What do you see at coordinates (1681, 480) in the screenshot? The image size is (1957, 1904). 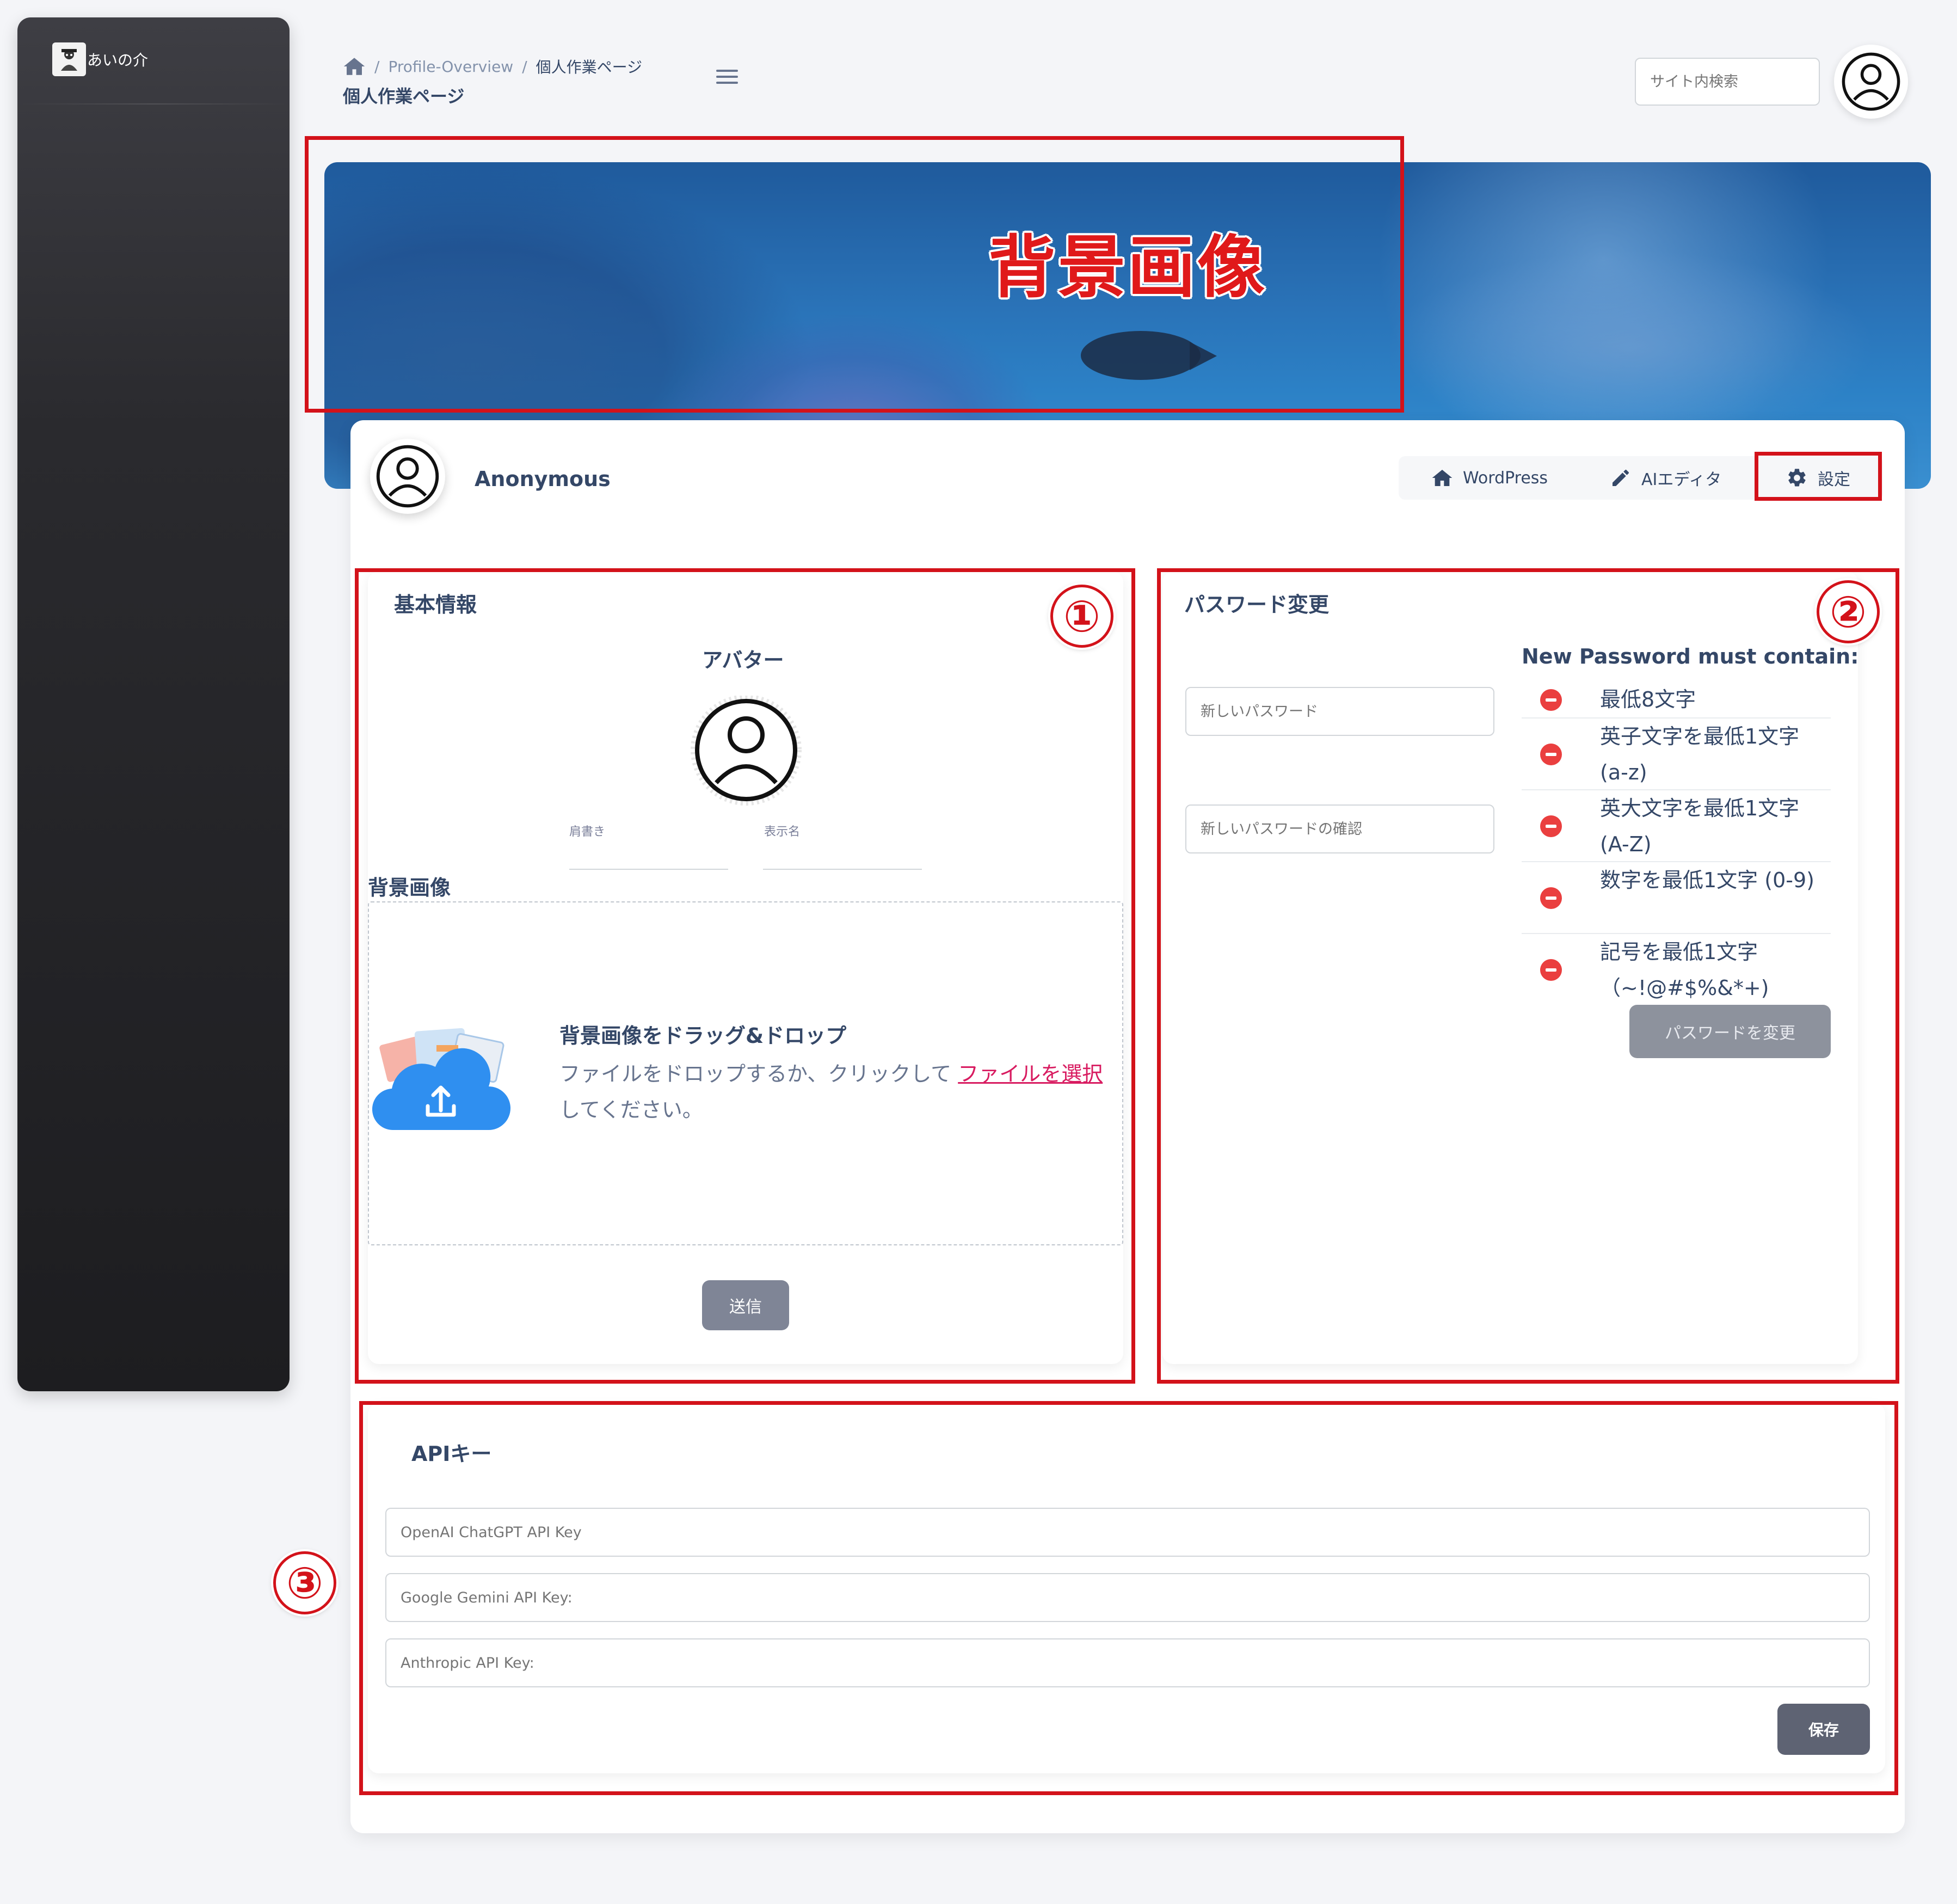 I see `tab-label: AIエディタ` at bounding box center [1681, 480].